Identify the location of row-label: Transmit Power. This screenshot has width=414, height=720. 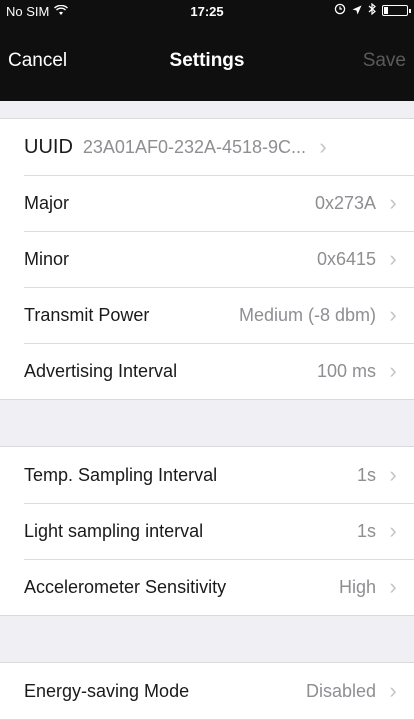
(87, 314).